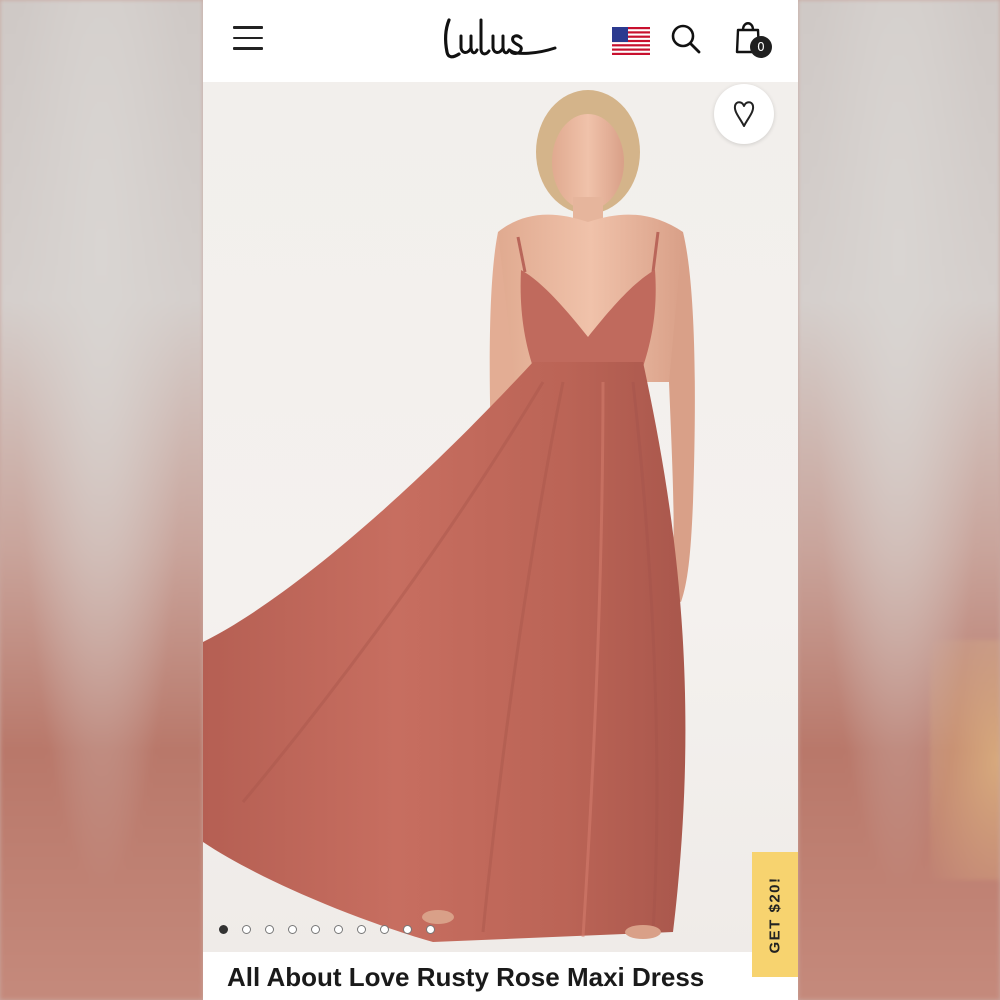 The width and height of the screenshot is (1000, 1000). Describe the element at coordinates (466, 977) in the screenshot. I see `product-title: All About Love Rusty Rose Maxi Dress` at that location.